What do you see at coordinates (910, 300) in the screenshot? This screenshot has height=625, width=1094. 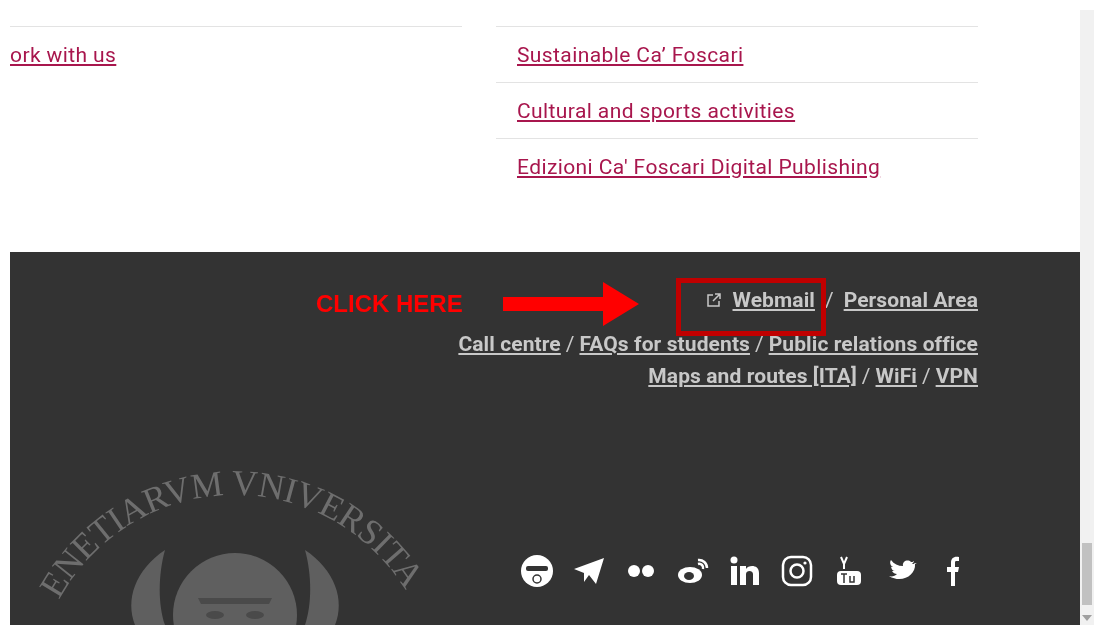 I see `footer-link: Personal Area` at bounding box center [910, 300].